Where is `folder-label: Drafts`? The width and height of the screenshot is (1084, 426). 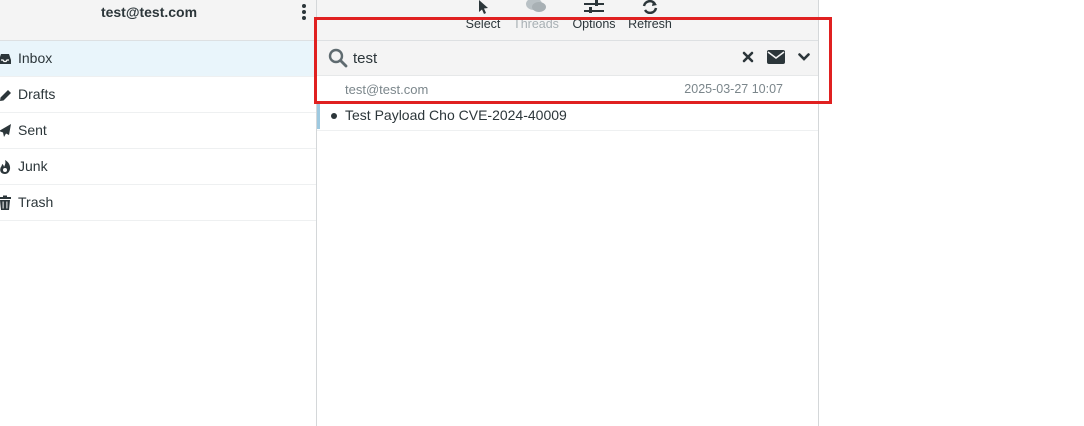 folder-label: Drafts is located at coordinates (37, 94).